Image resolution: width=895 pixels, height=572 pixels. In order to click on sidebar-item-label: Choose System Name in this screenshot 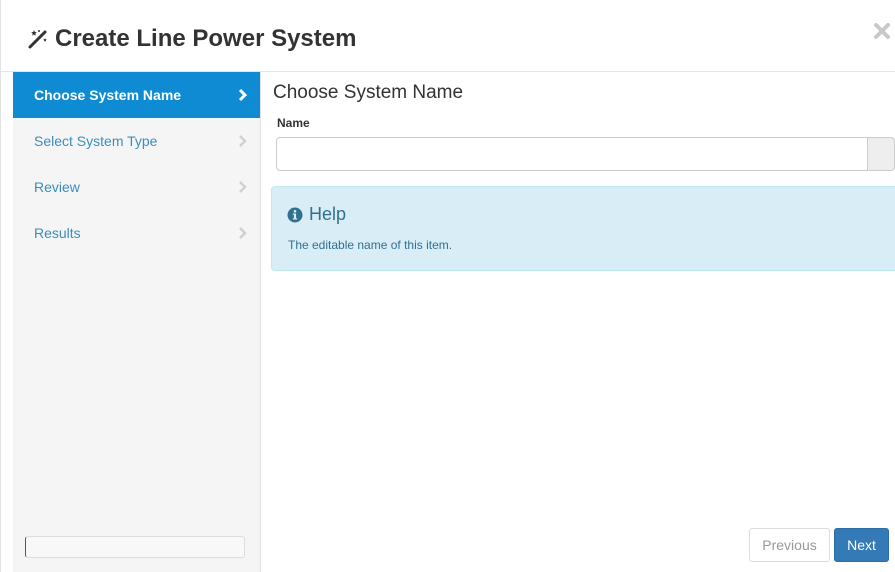, I will do `click(108, 95)`.